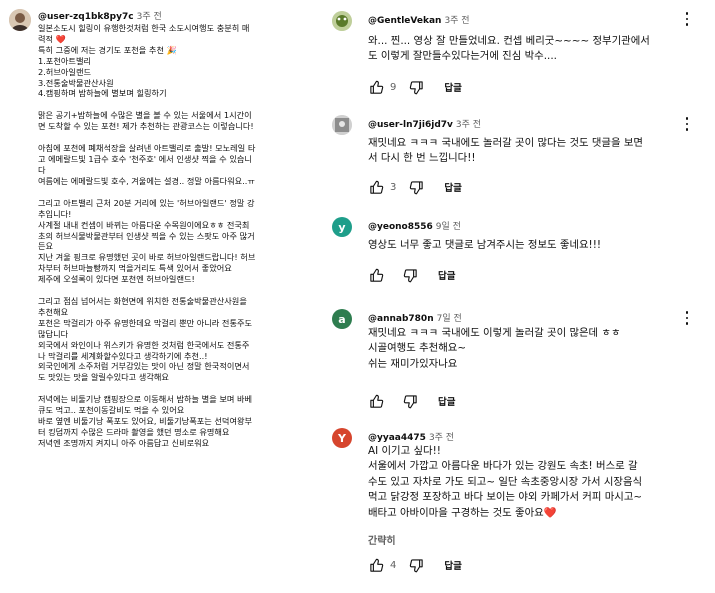 The height and width of the screenshot is (593, 715). What do you see at coordinates (503, 466) in the screenshot?
I see `comment-line: 서울에서 가깝고 아름다운 바다가 있는 강원도 속초! 버스로 갈` at bounding box center [503, 466].